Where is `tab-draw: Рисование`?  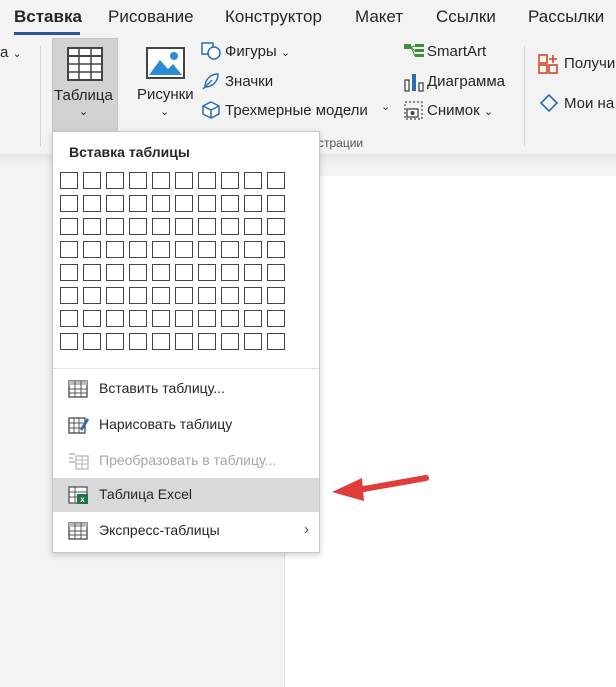
tab-draw: Рисование is located at coordinates (151, 17).